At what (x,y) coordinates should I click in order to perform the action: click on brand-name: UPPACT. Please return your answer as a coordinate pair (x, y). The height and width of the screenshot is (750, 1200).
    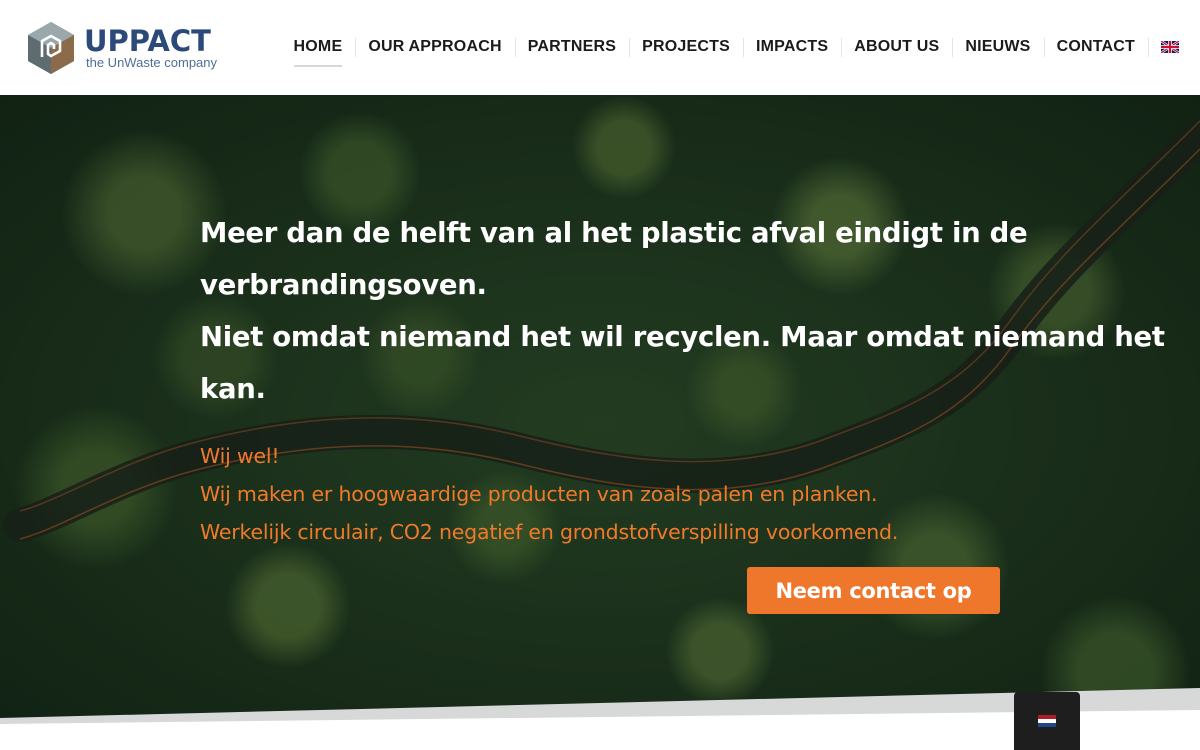
    Looking at the image, I should click on (147, 41).